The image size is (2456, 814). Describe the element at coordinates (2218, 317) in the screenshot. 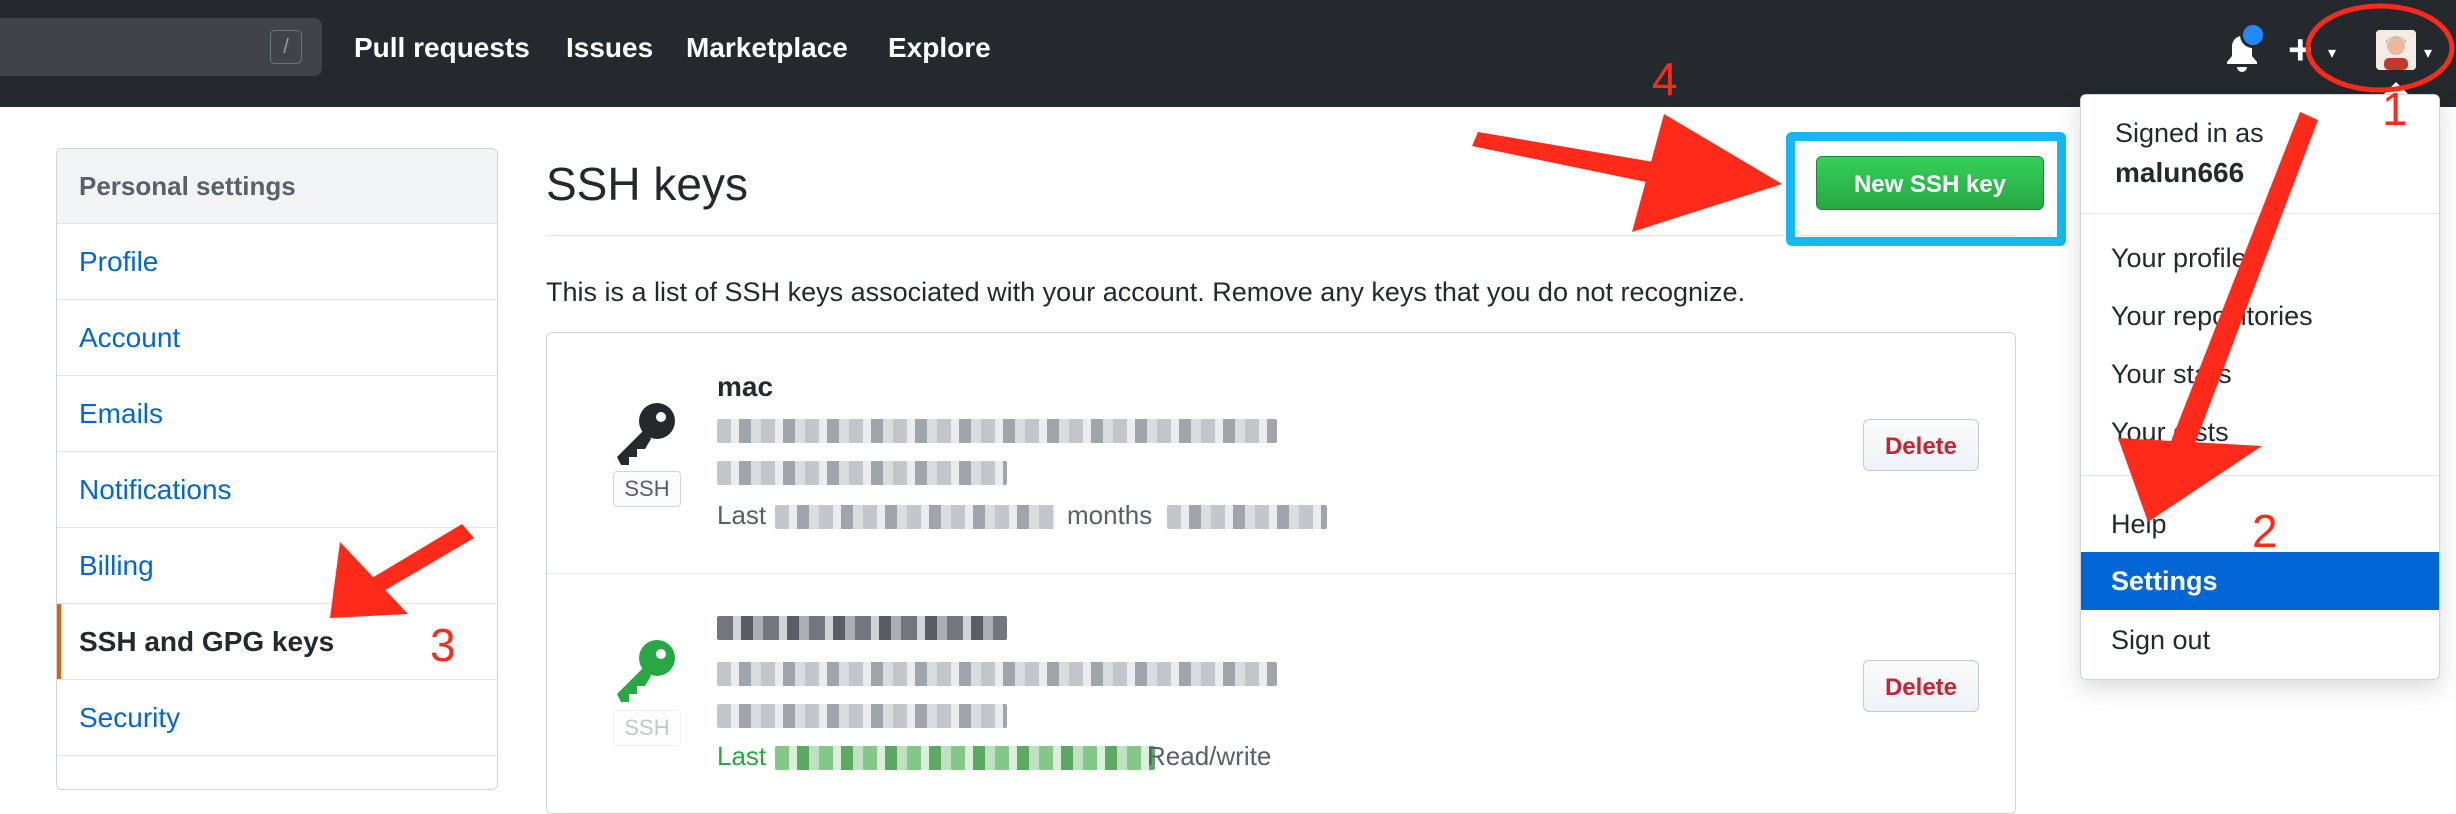

I see `arrow-to-settings` at that location.